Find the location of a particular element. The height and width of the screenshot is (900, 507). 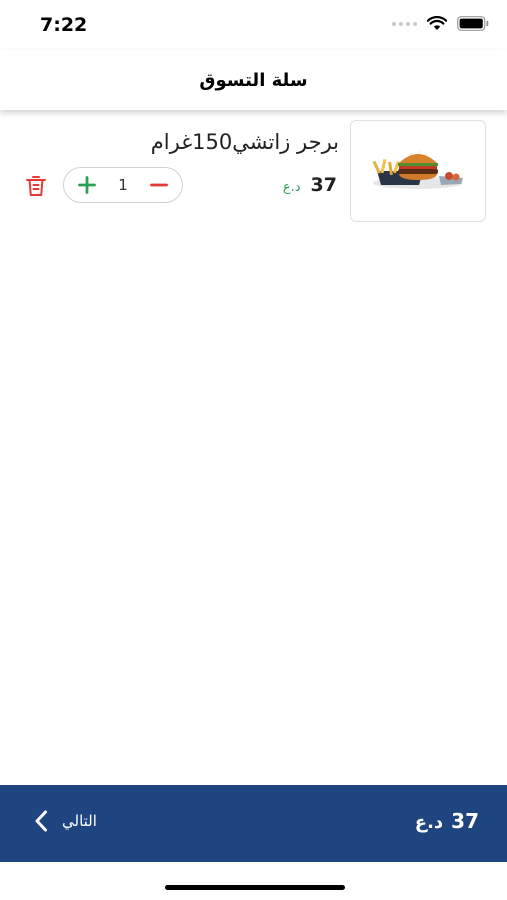

product-image is located at coordinates (418, 171).